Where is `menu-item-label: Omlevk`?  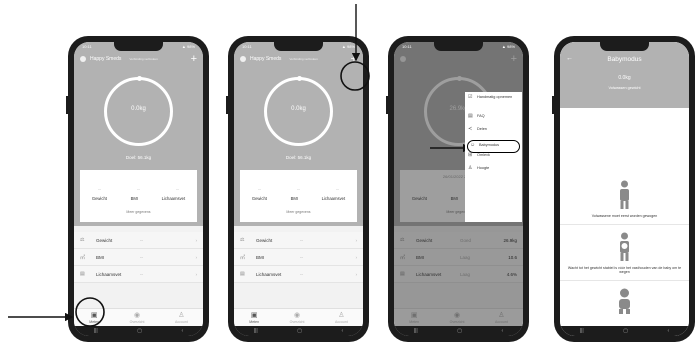
menu-item-label: Omlevk is located at coordinates (483, 155).